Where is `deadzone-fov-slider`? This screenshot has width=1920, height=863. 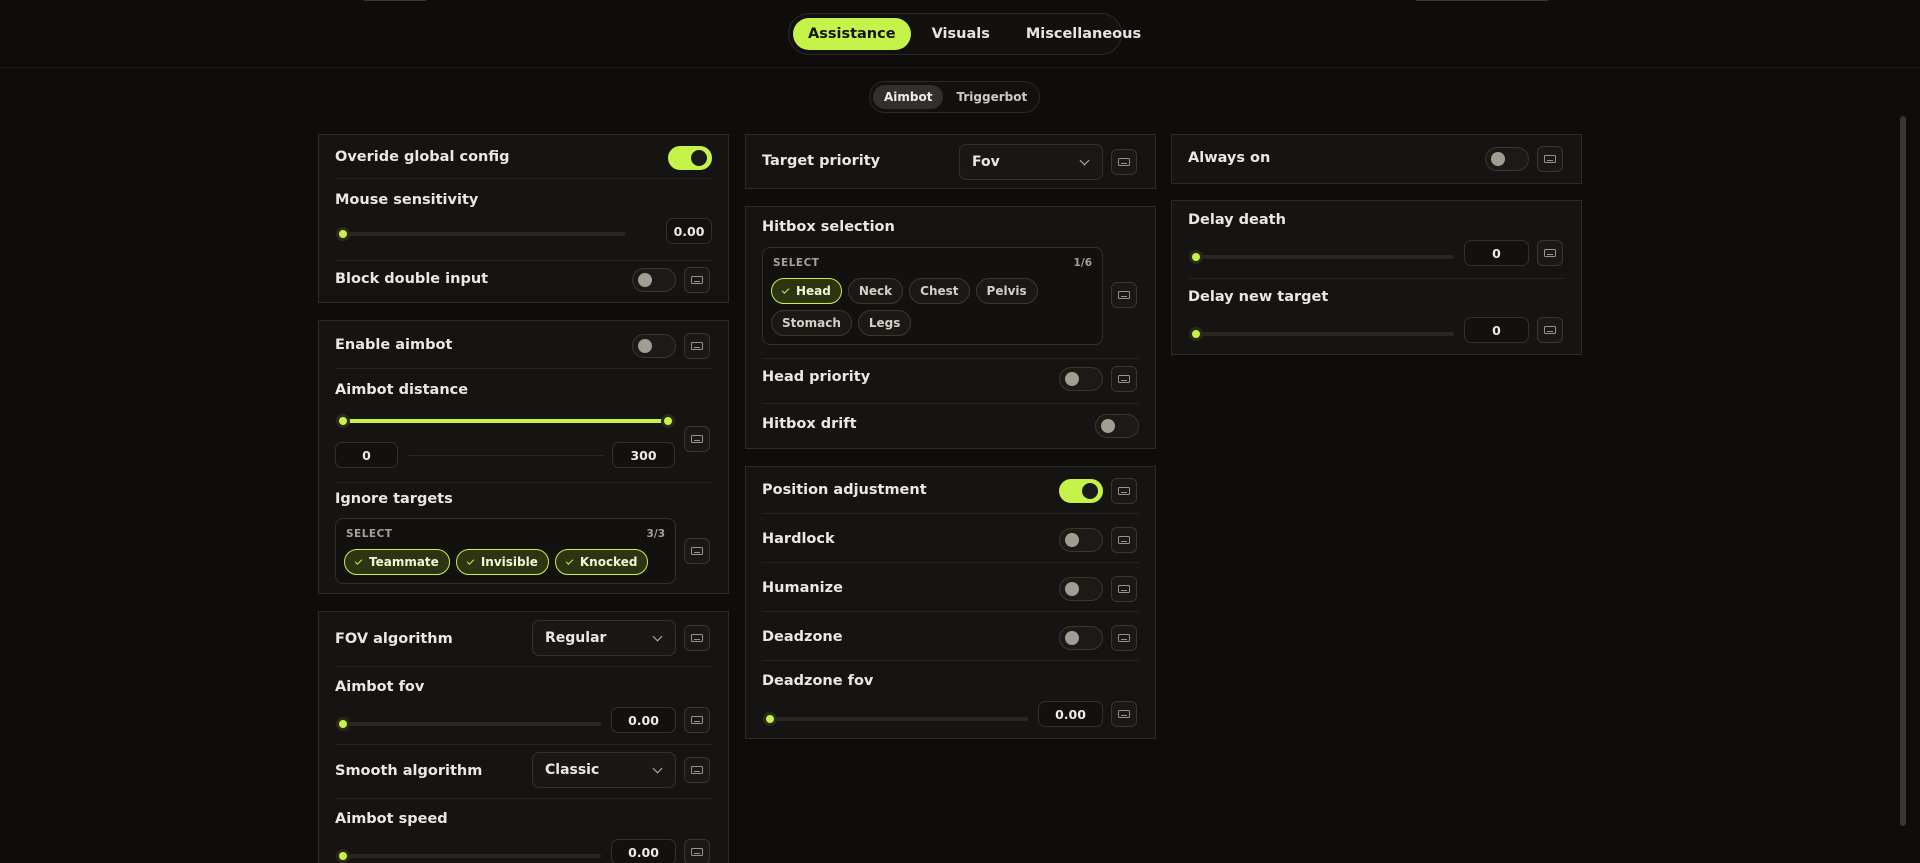 deadzone-fov-slider is located at coordinates (895, 719).